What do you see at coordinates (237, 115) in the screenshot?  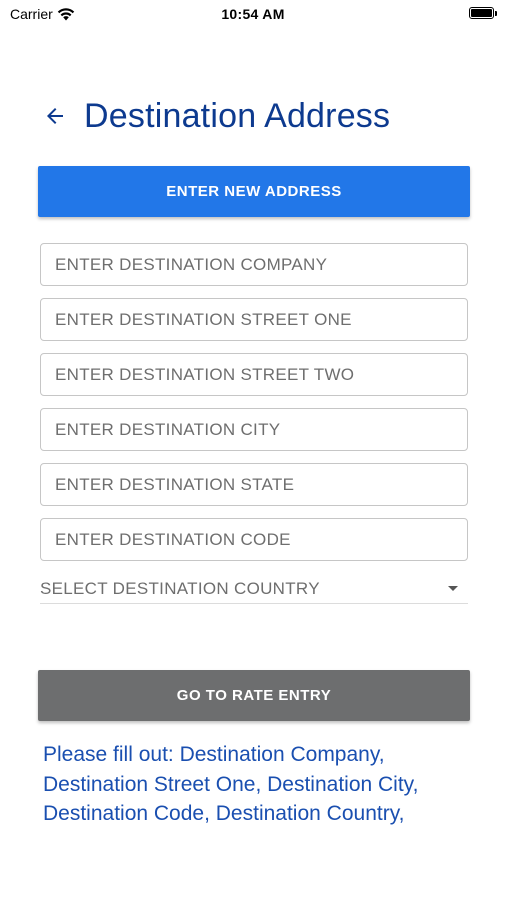 I see `page-title: Destination Address` at bounding box center [237, 115].